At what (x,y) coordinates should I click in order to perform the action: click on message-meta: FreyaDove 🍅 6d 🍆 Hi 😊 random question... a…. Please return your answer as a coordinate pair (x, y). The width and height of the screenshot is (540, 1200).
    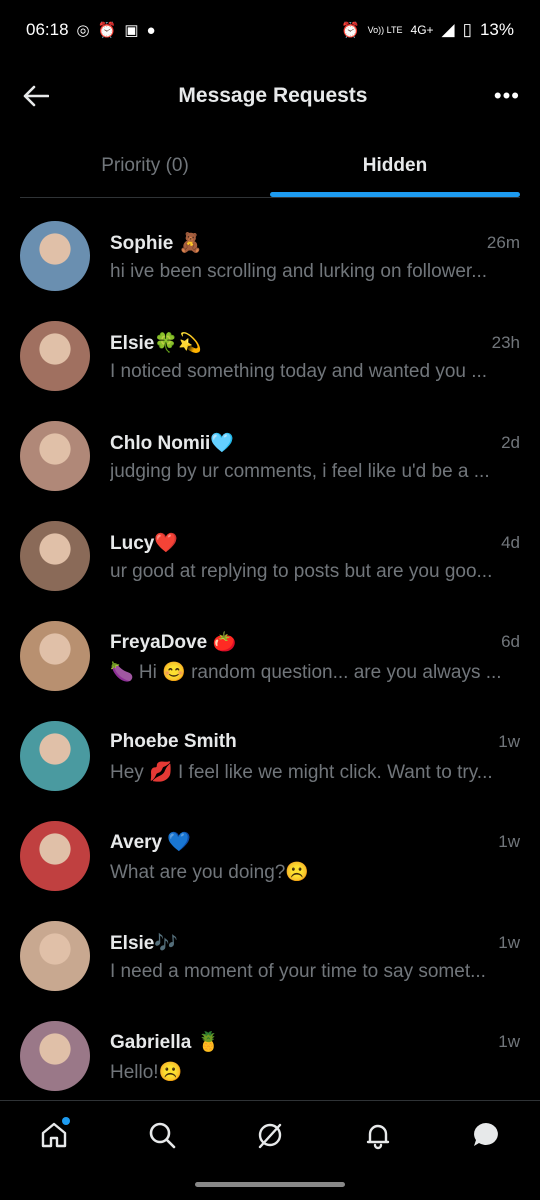
    Looking at the image, I should click on (315, 656).